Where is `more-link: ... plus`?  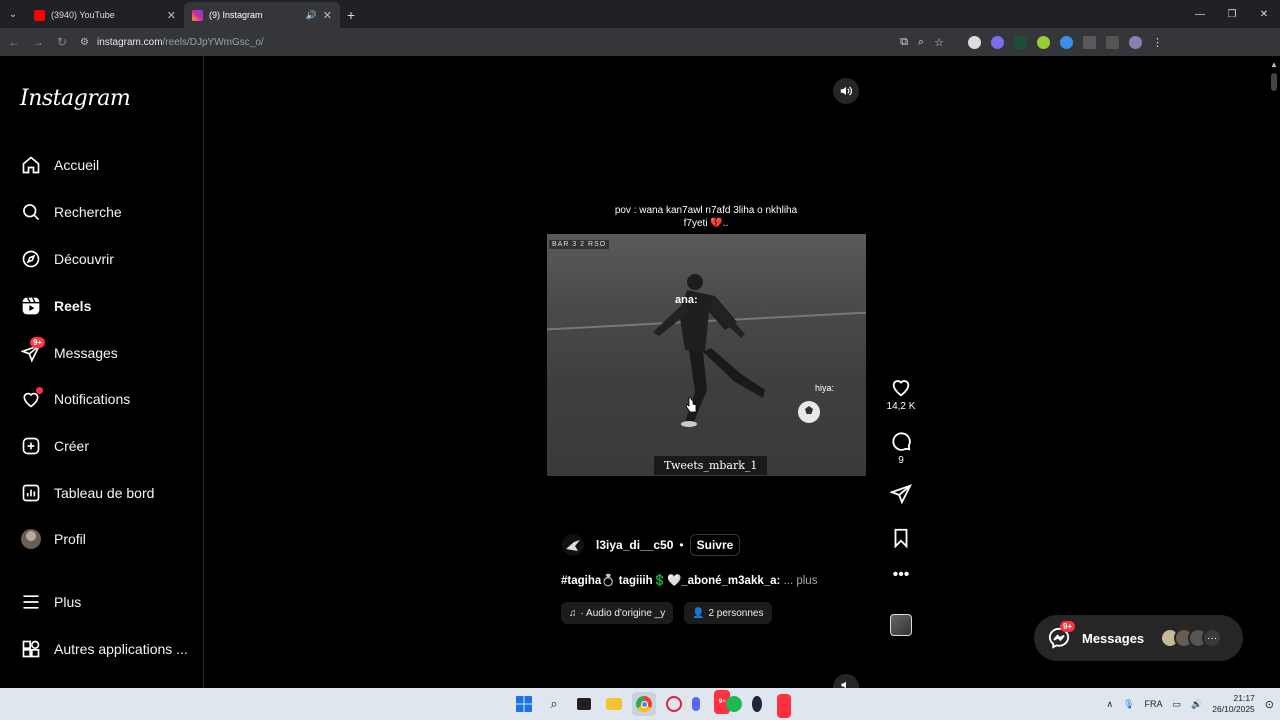 more-link: ... plus is located at coordinates (801, 581).